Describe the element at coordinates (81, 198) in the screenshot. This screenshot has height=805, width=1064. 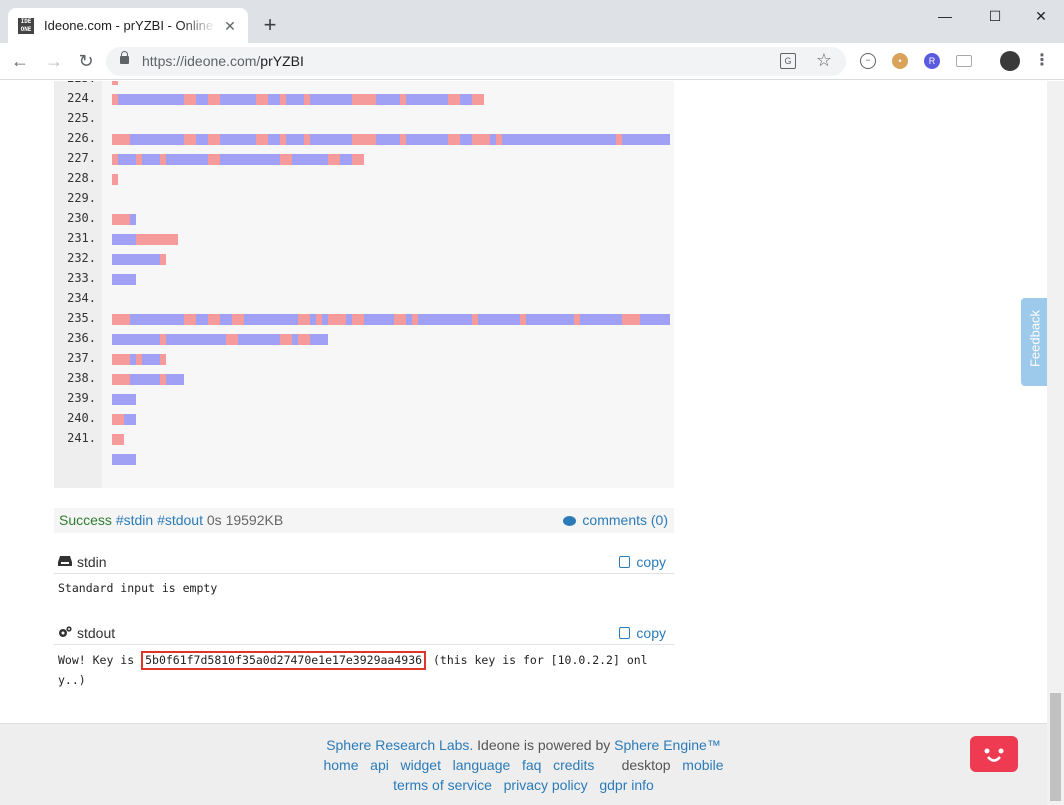
I see `line-number: 229.` at that location.